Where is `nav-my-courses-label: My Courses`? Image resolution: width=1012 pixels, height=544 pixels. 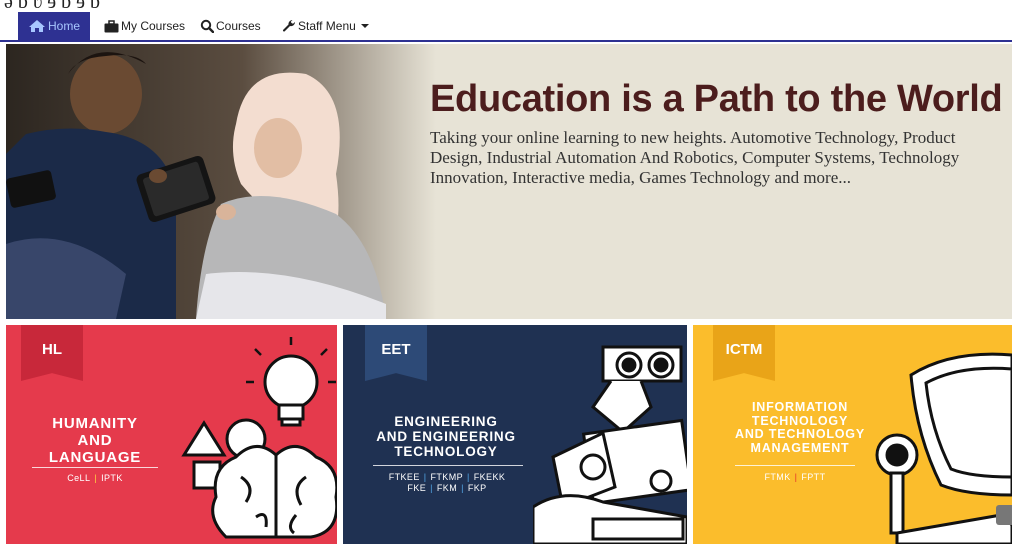 nav-my-courses-label: My Courses is located at coordinates (153, 26).